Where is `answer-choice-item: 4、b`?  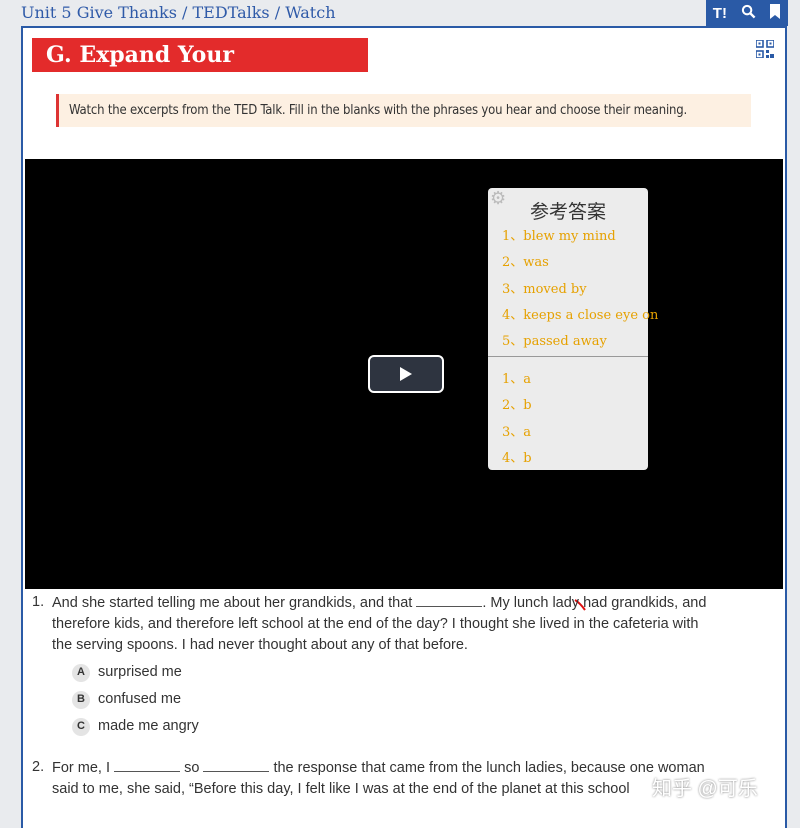 answer-choice-item: 4、b is located at coordinates (517, 458).